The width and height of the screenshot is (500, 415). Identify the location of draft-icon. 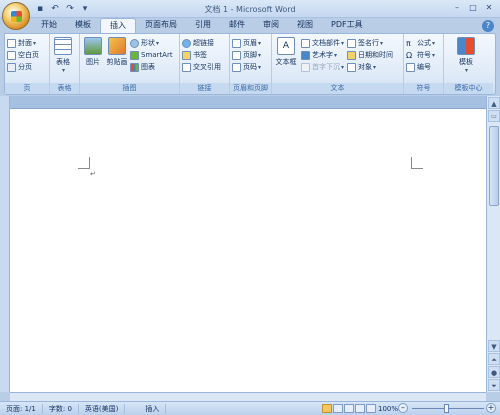
(371, 408).